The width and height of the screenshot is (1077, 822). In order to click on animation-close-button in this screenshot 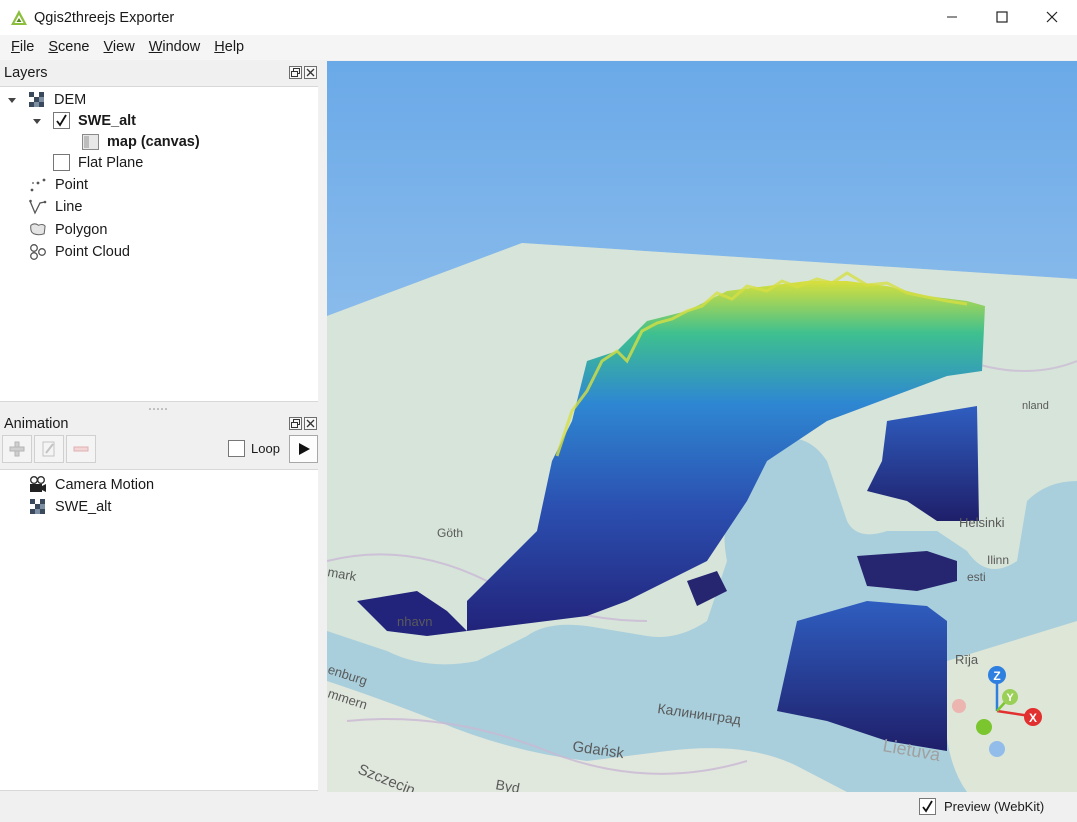, I will do `click(310, 423)`.